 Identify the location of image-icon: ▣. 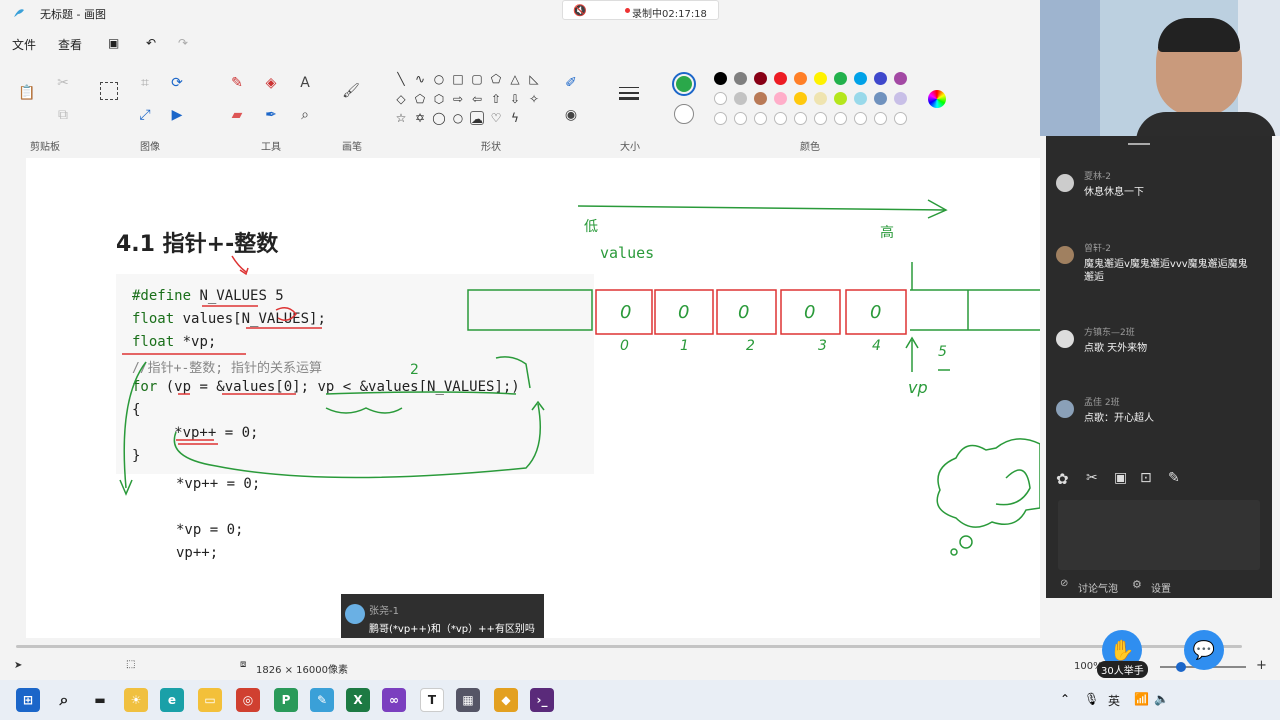
(1120, 478).